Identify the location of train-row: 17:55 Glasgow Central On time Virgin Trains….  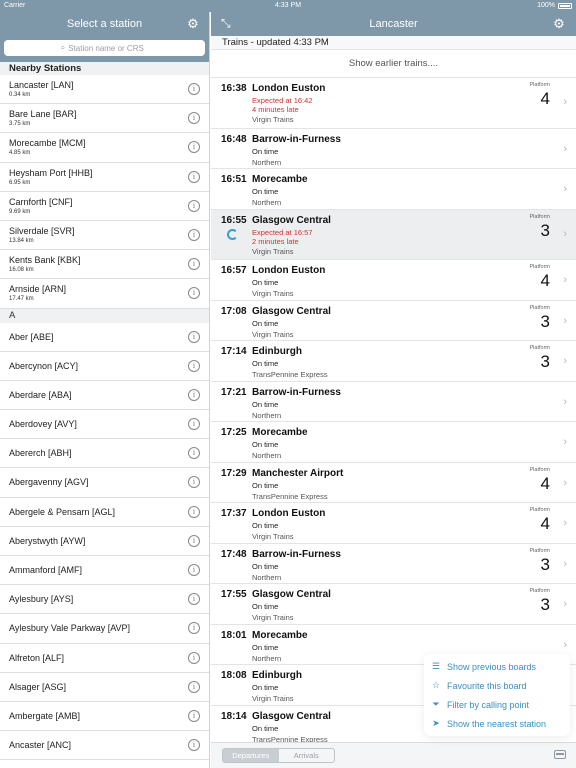
(393, 604).